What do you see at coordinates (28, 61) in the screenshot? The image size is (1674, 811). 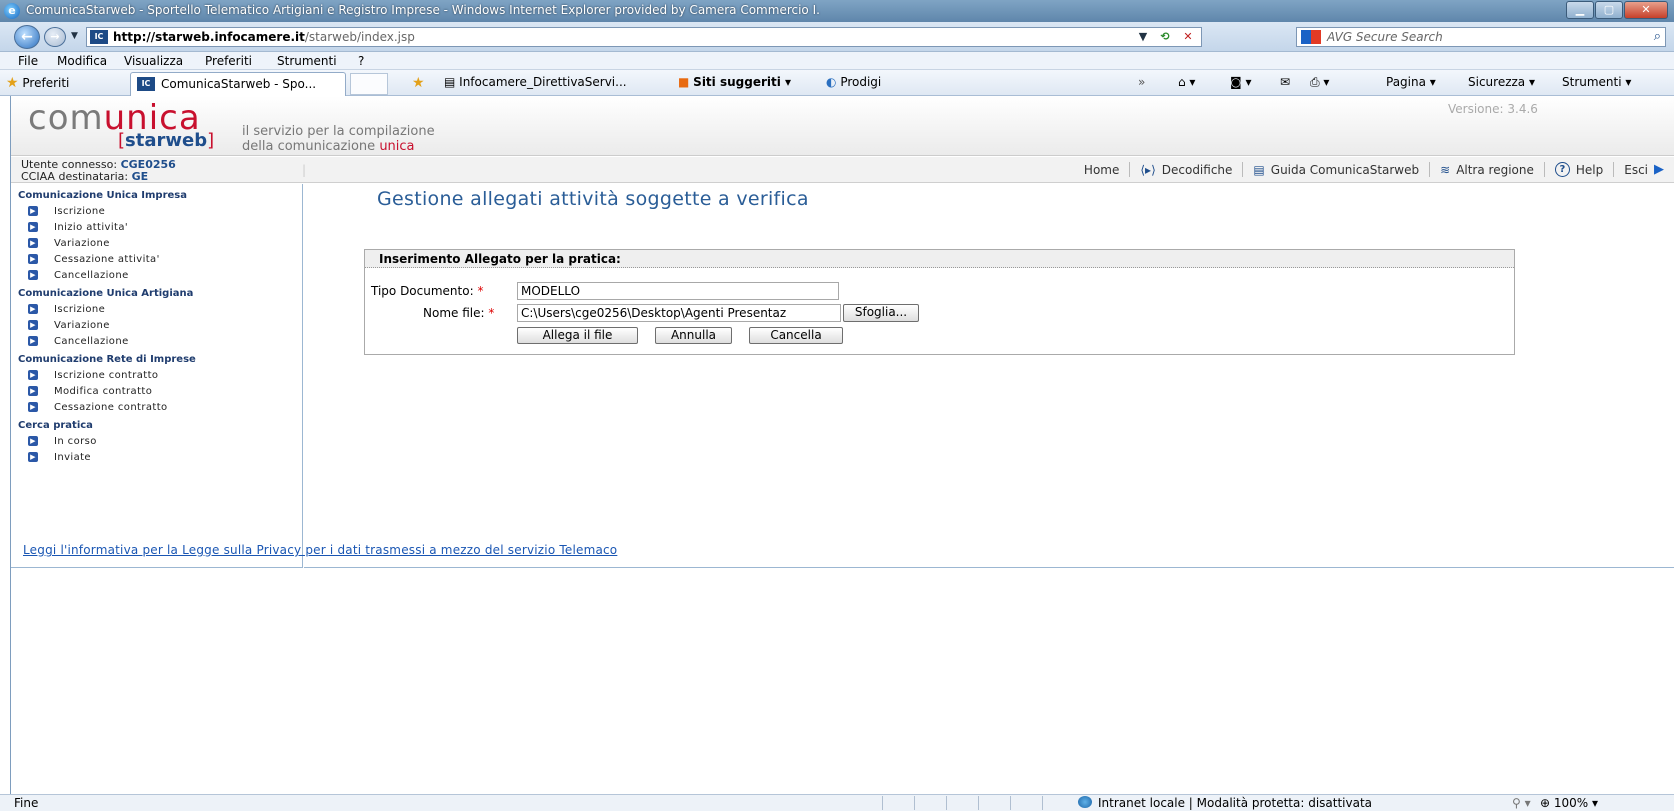 I see `menu-file: File` at bounding box center [28, 61].